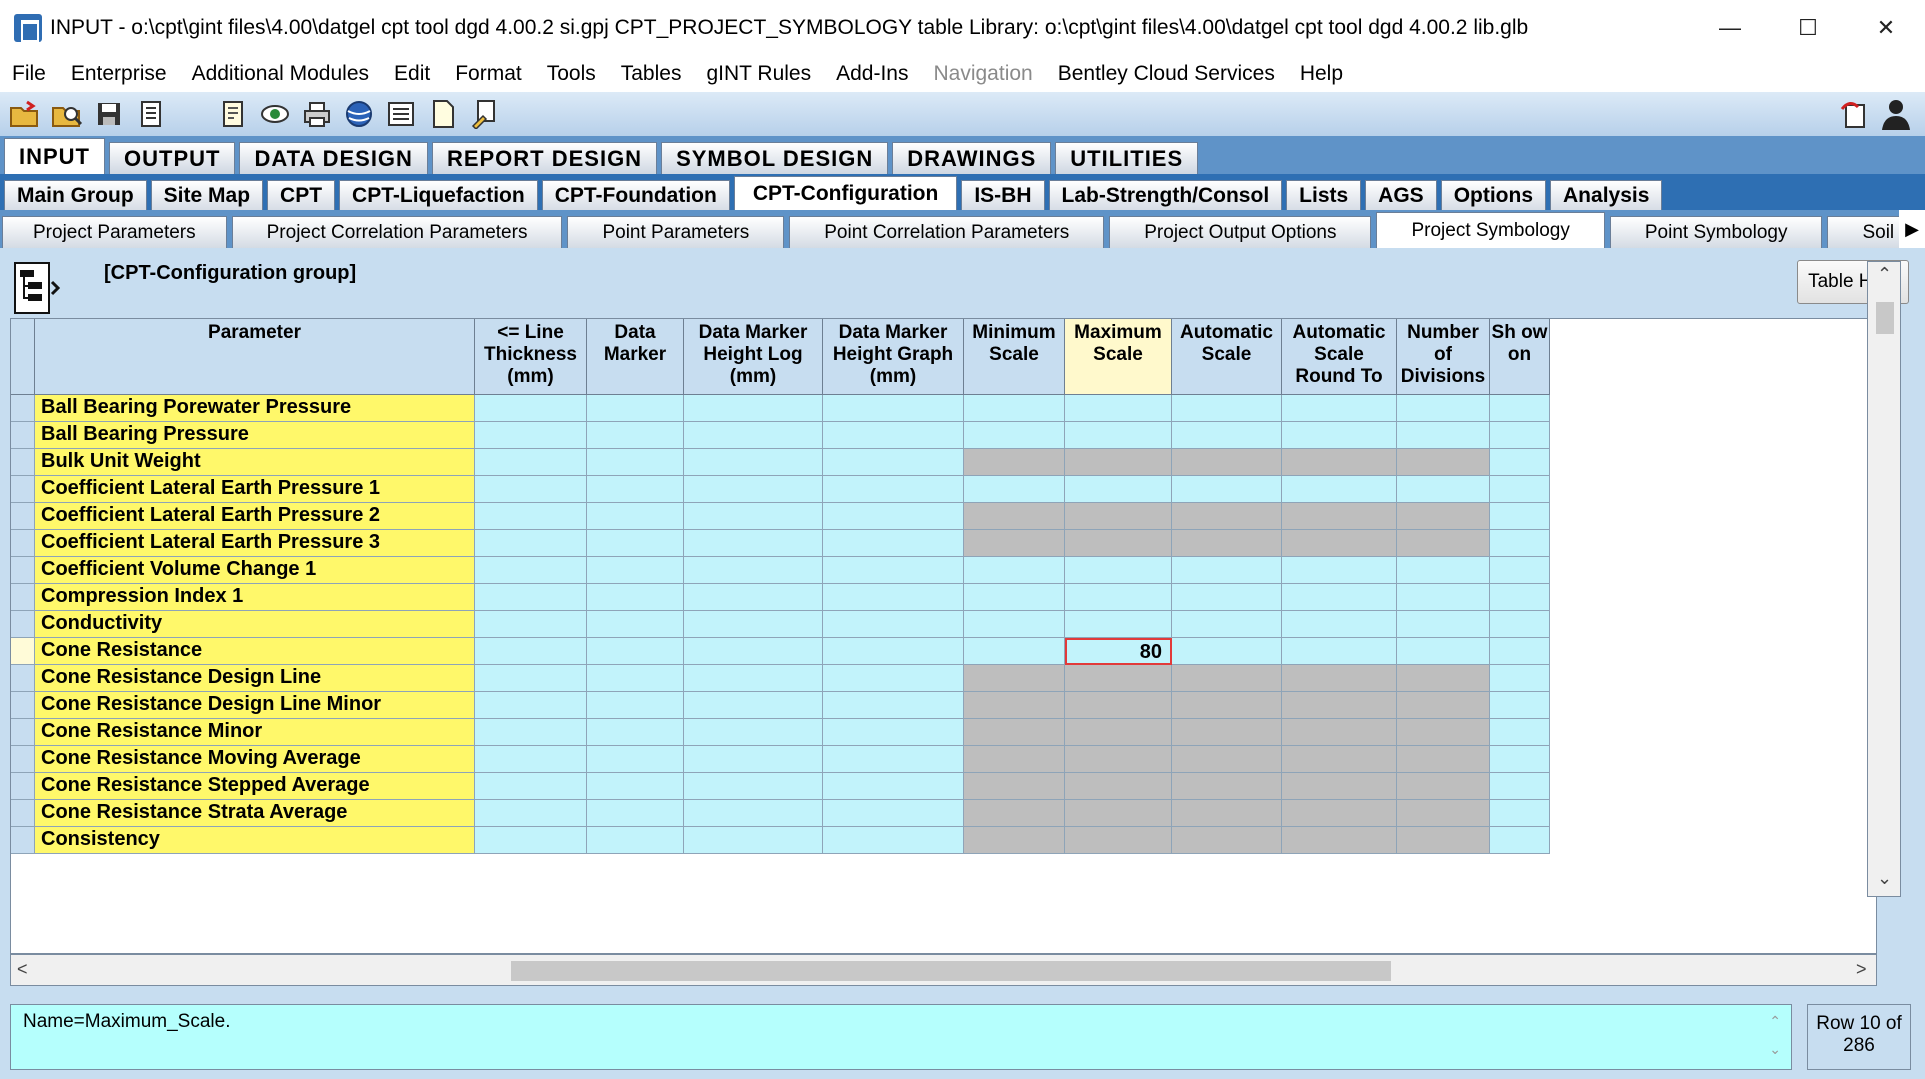 The width and height of the screenshot is (1925, 1079). I want to click on group-tab-cpt-liquefaction: CPT-Liquefaction, so click(438, 195).